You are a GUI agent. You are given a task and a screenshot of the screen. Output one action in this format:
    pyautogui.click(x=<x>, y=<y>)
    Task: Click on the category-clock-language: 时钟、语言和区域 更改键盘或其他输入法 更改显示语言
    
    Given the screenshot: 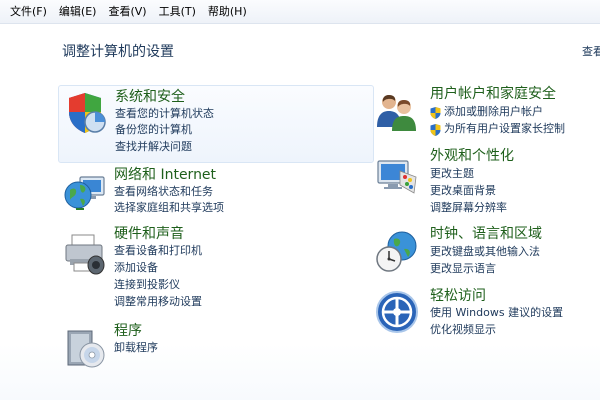 What is the action you would take?
    pyautogui.click(x=482, y=254)
    